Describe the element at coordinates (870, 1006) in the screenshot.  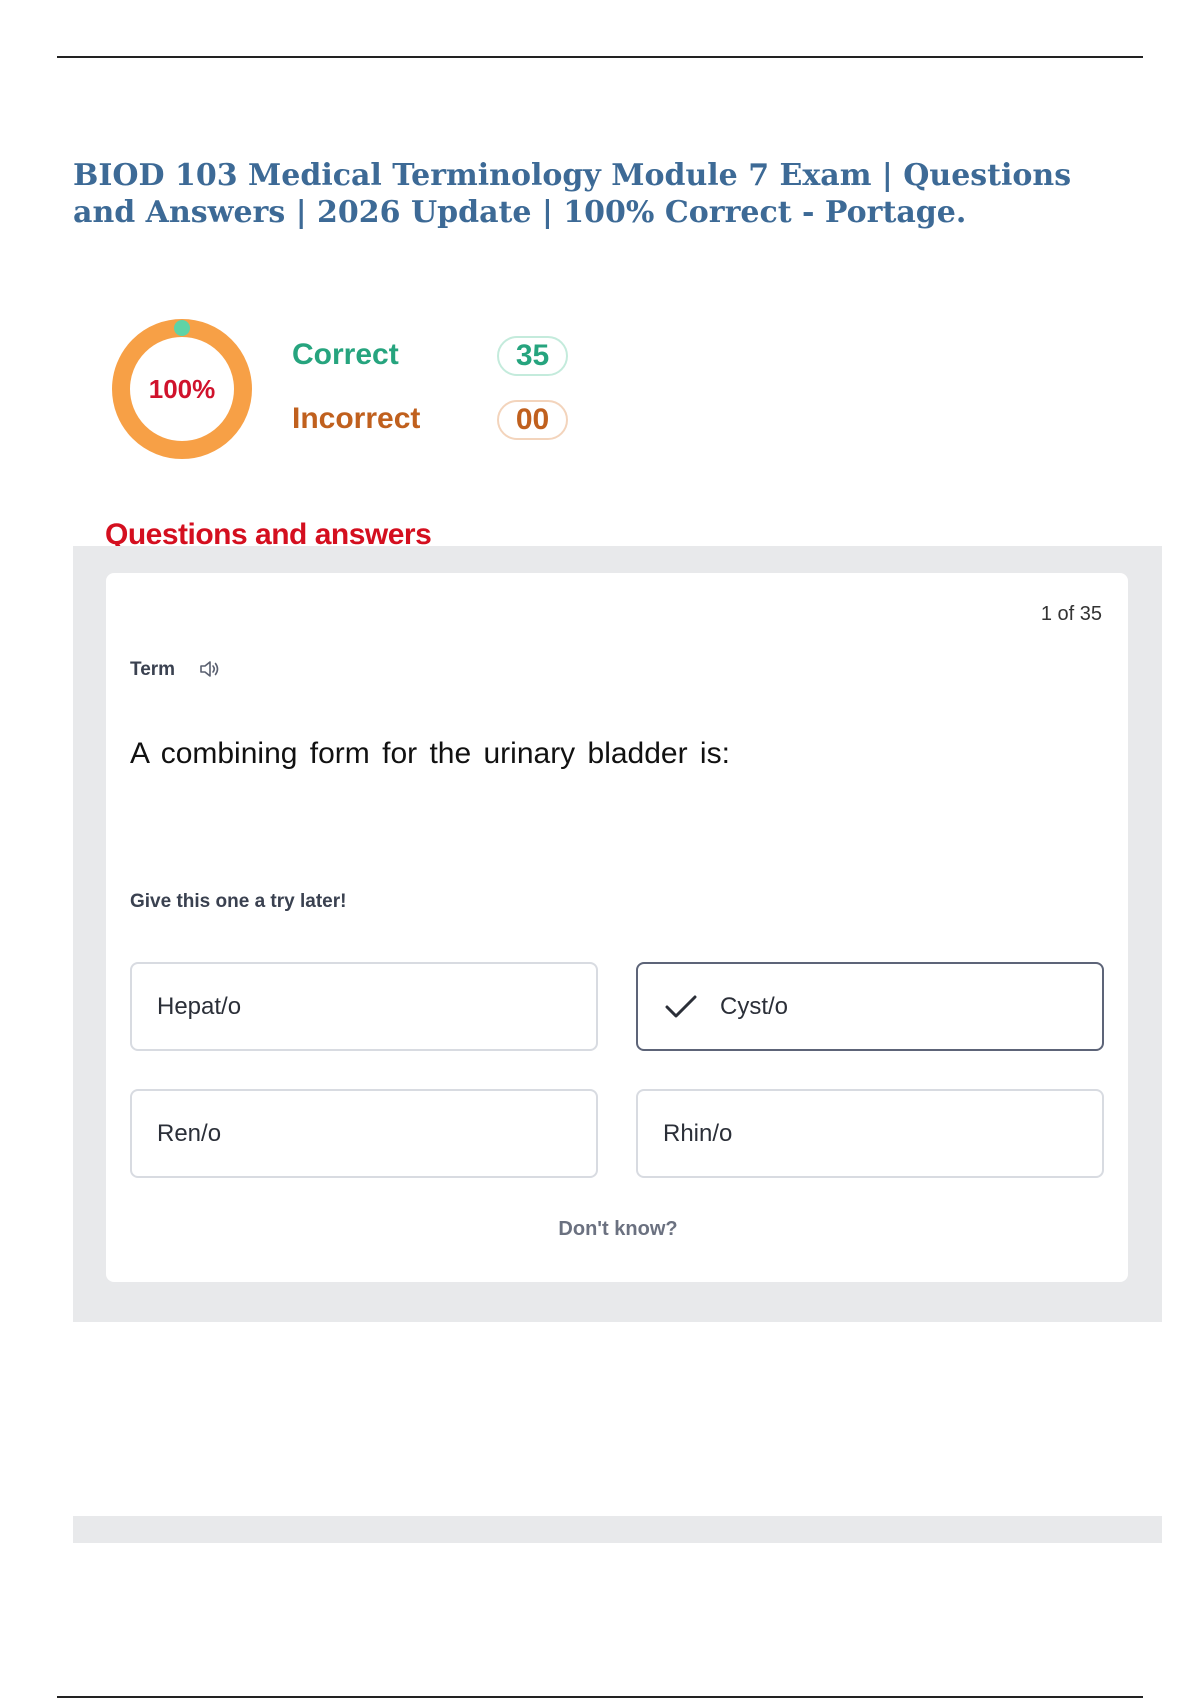
I see `answer-option-cysto: Cyst/o` at that location.